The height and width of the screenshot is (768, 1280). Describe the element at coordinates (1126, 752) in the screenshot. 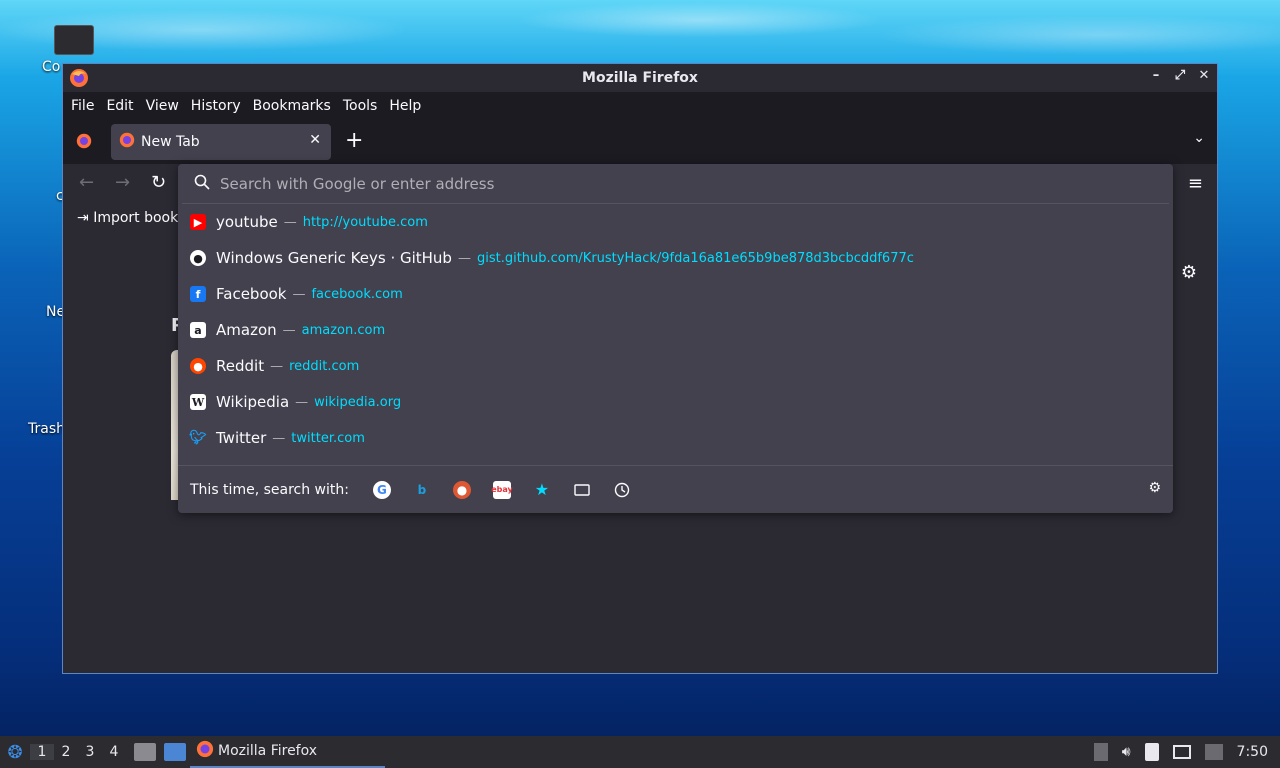

I see `volume-icon: 🔊︎` at that location.